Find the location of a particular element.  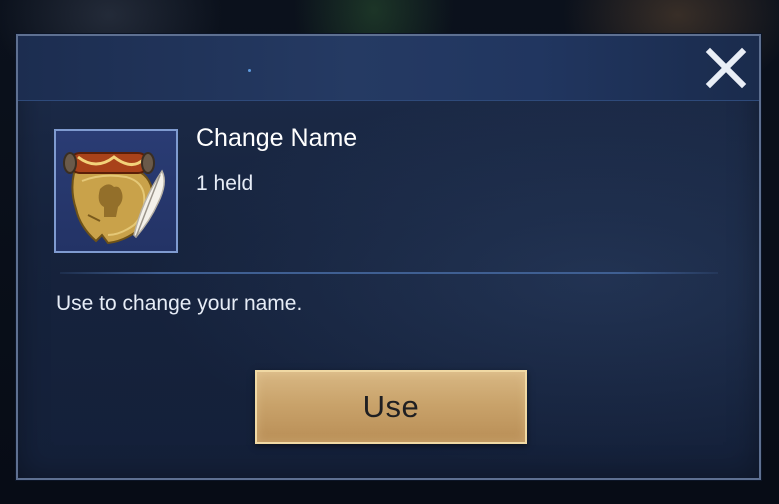

use-button: Use is located at coordinates (391, 407).